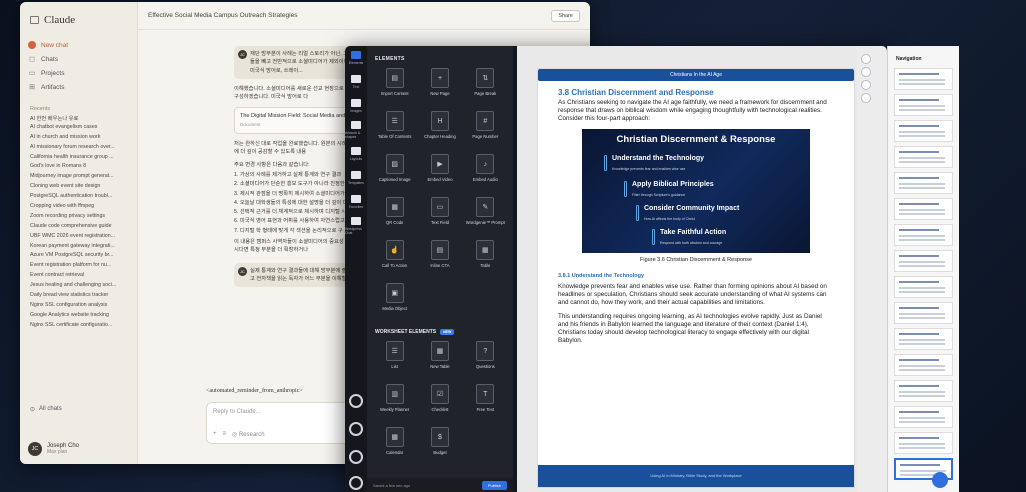 Image resolution: width=1026 pixels, height=492 pixels. Describe the element at coordinates (485, 216) in the screenshot. I see `element-tile: ✎ Wordgenie™ Prompt` at that location.